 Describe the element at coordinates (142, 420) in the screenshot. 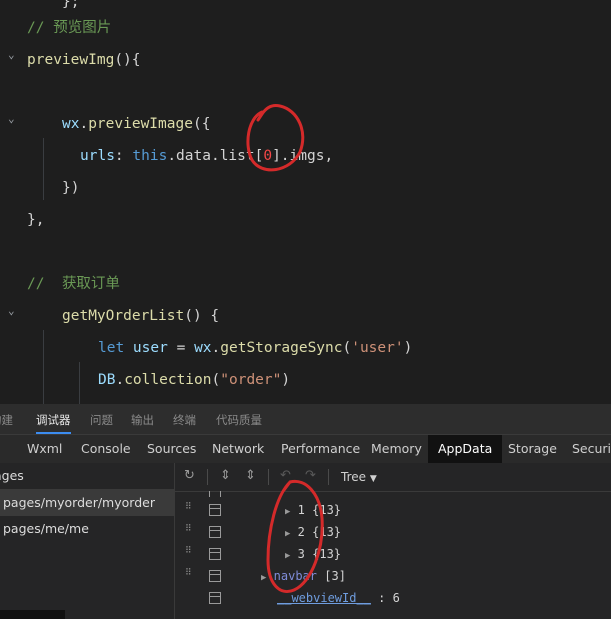

I see `tab-output: 输出` at that location.